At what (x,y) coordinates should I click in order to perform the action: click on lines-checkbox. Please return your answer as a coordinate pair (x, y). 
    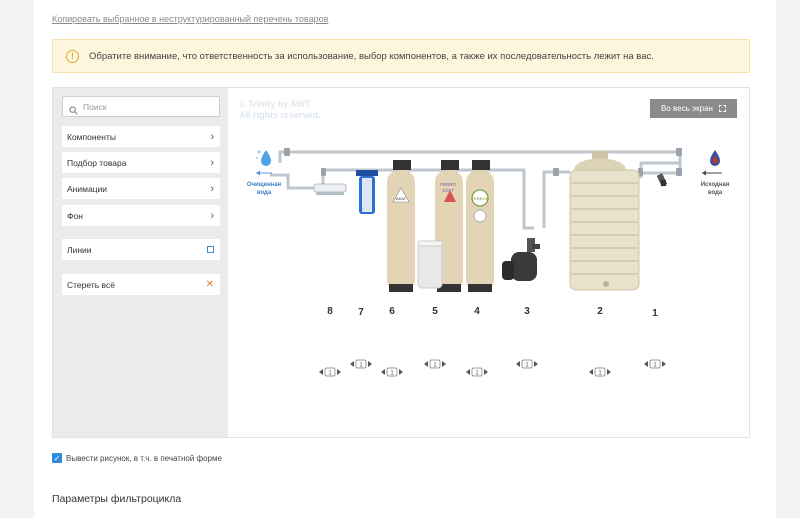
    Looking at the image, I should click on (210, 249).